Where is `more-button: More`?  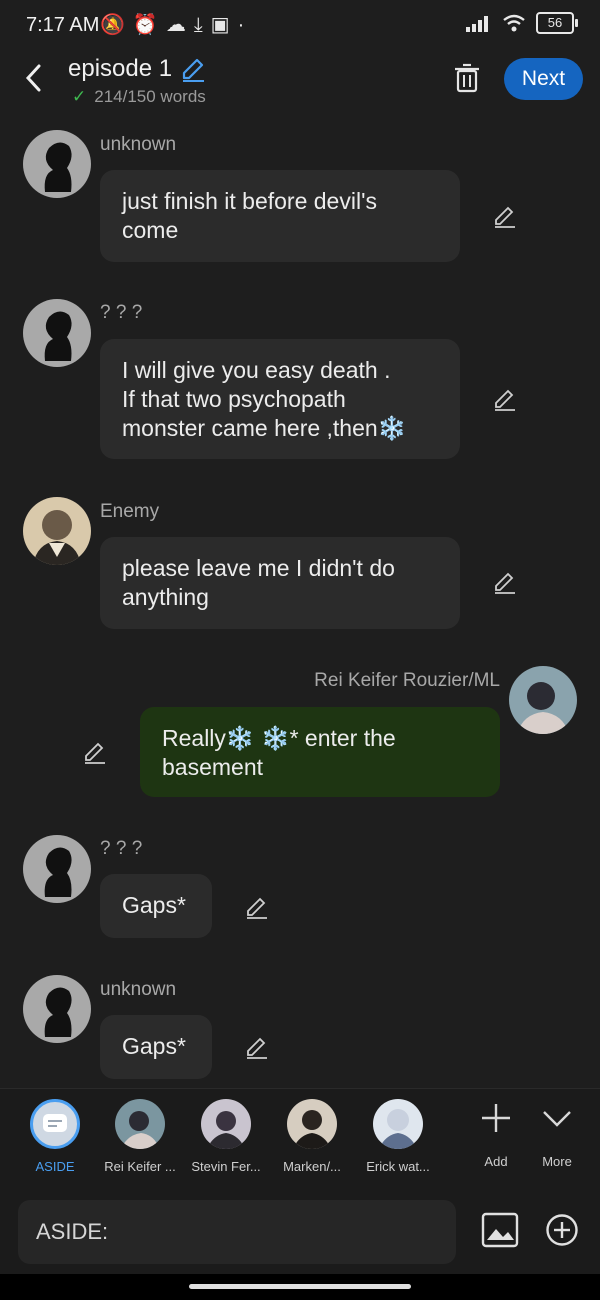
more-button: More is located at coordinates (557, 1135).